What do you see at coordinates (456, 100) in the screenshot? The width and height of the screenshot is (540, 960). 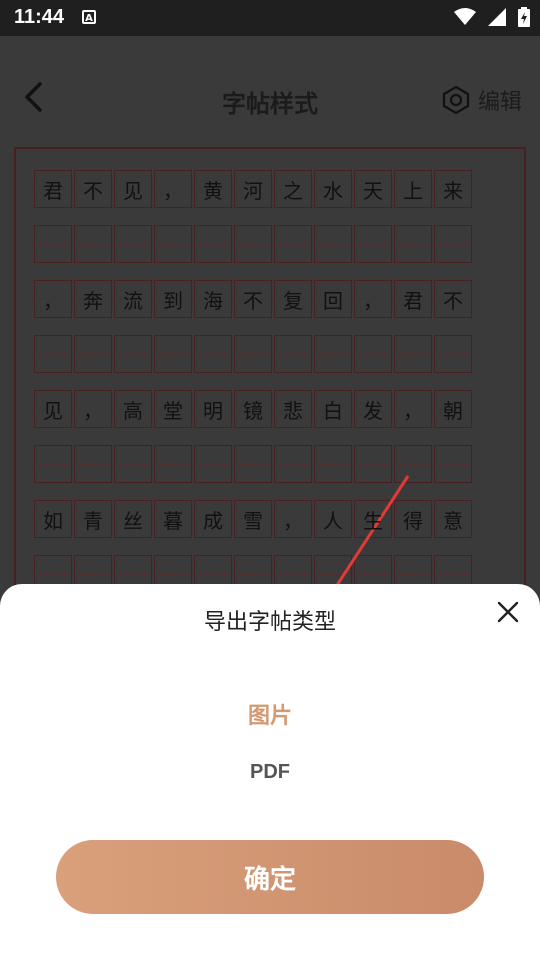 I see `settings-hexagon-icon` at bounding box center [456, 100].